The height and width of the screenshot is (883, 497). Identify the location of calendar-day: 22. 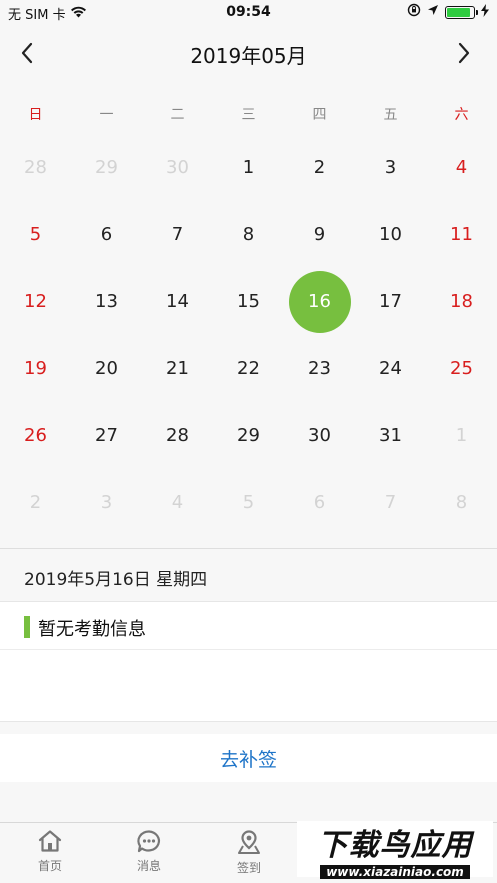
(248, 368).